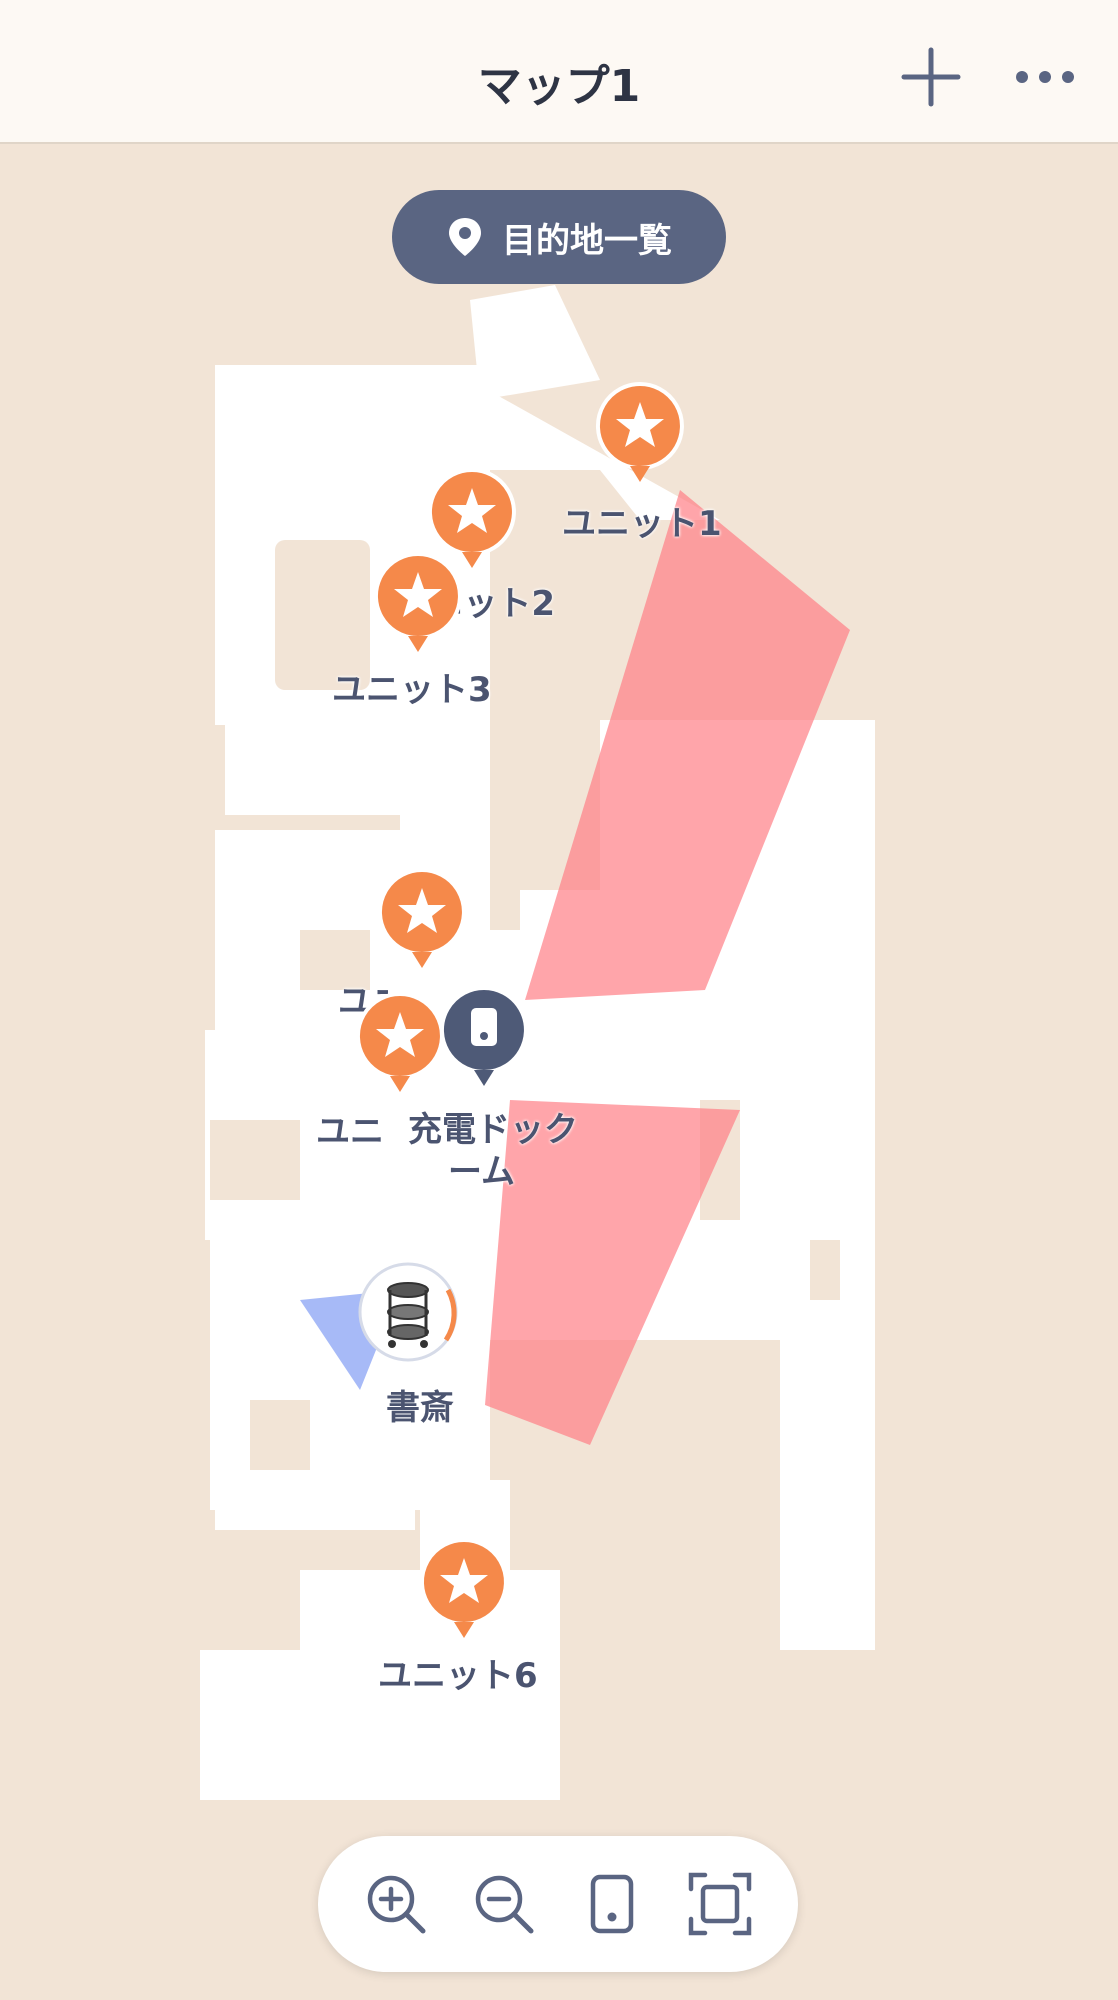  What do you see at coordinates (587, 240) in the screenshot?
I see `destination-list-label: 目的地一覧` at bounding box center [587, 240].